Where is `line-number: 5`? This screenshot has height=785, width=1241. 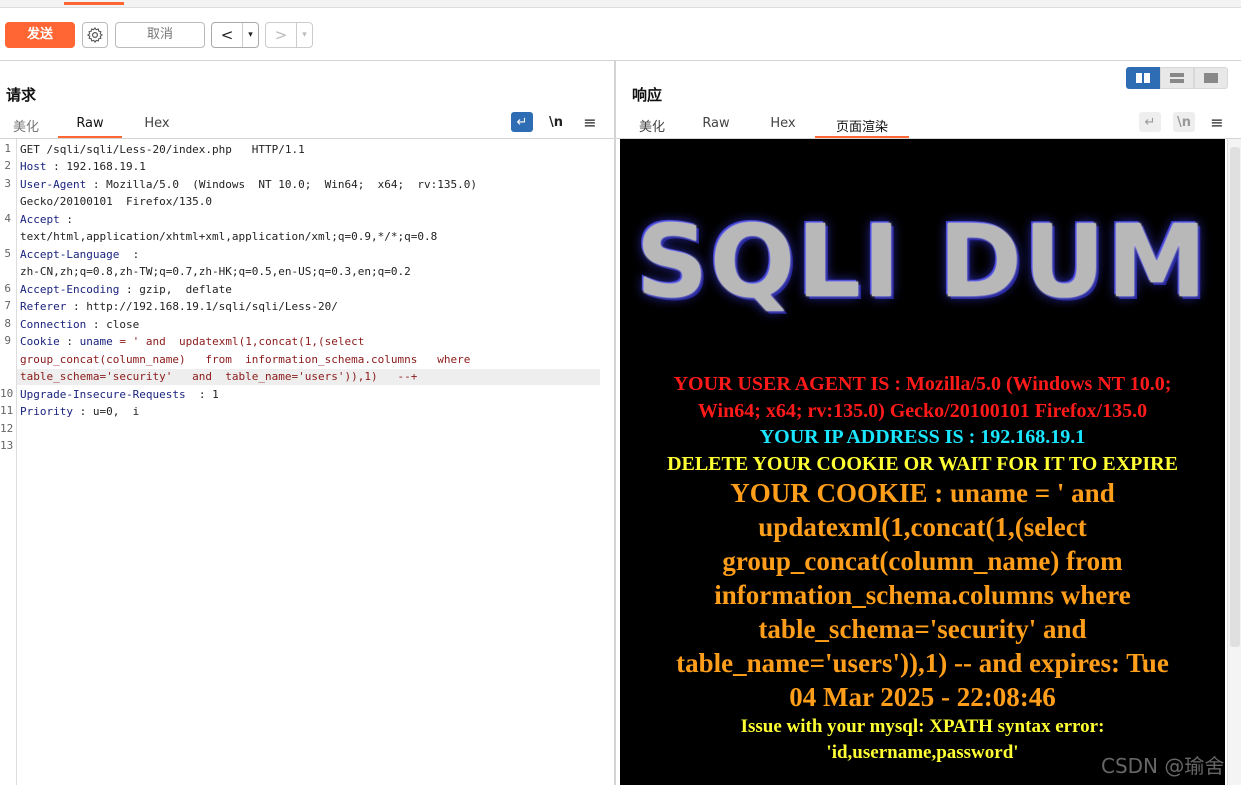 line-number: 5 is located at coordinates (7, 253).